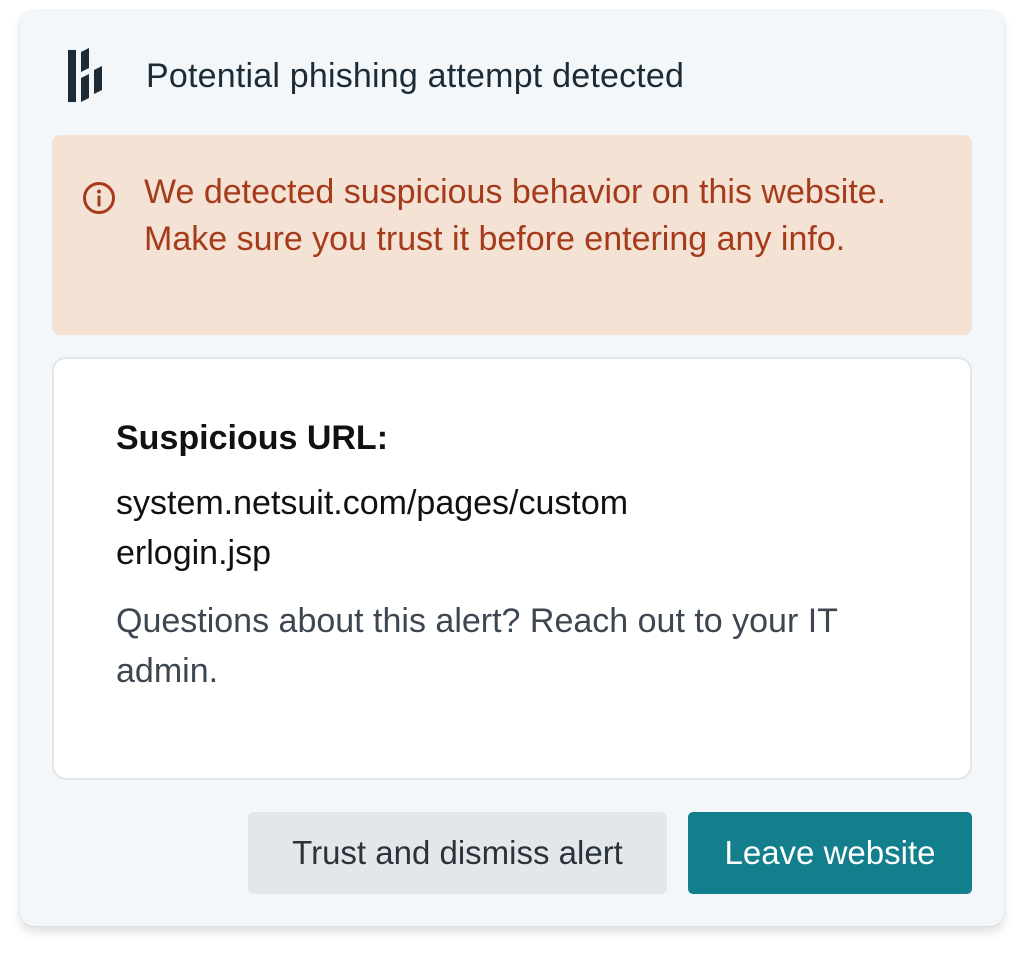 The height and width of the screenshot is (957, 1024). Describe the element at coordinates (830, 853) in the screenshot. I see `leave-website-button: Leave website` at that location.